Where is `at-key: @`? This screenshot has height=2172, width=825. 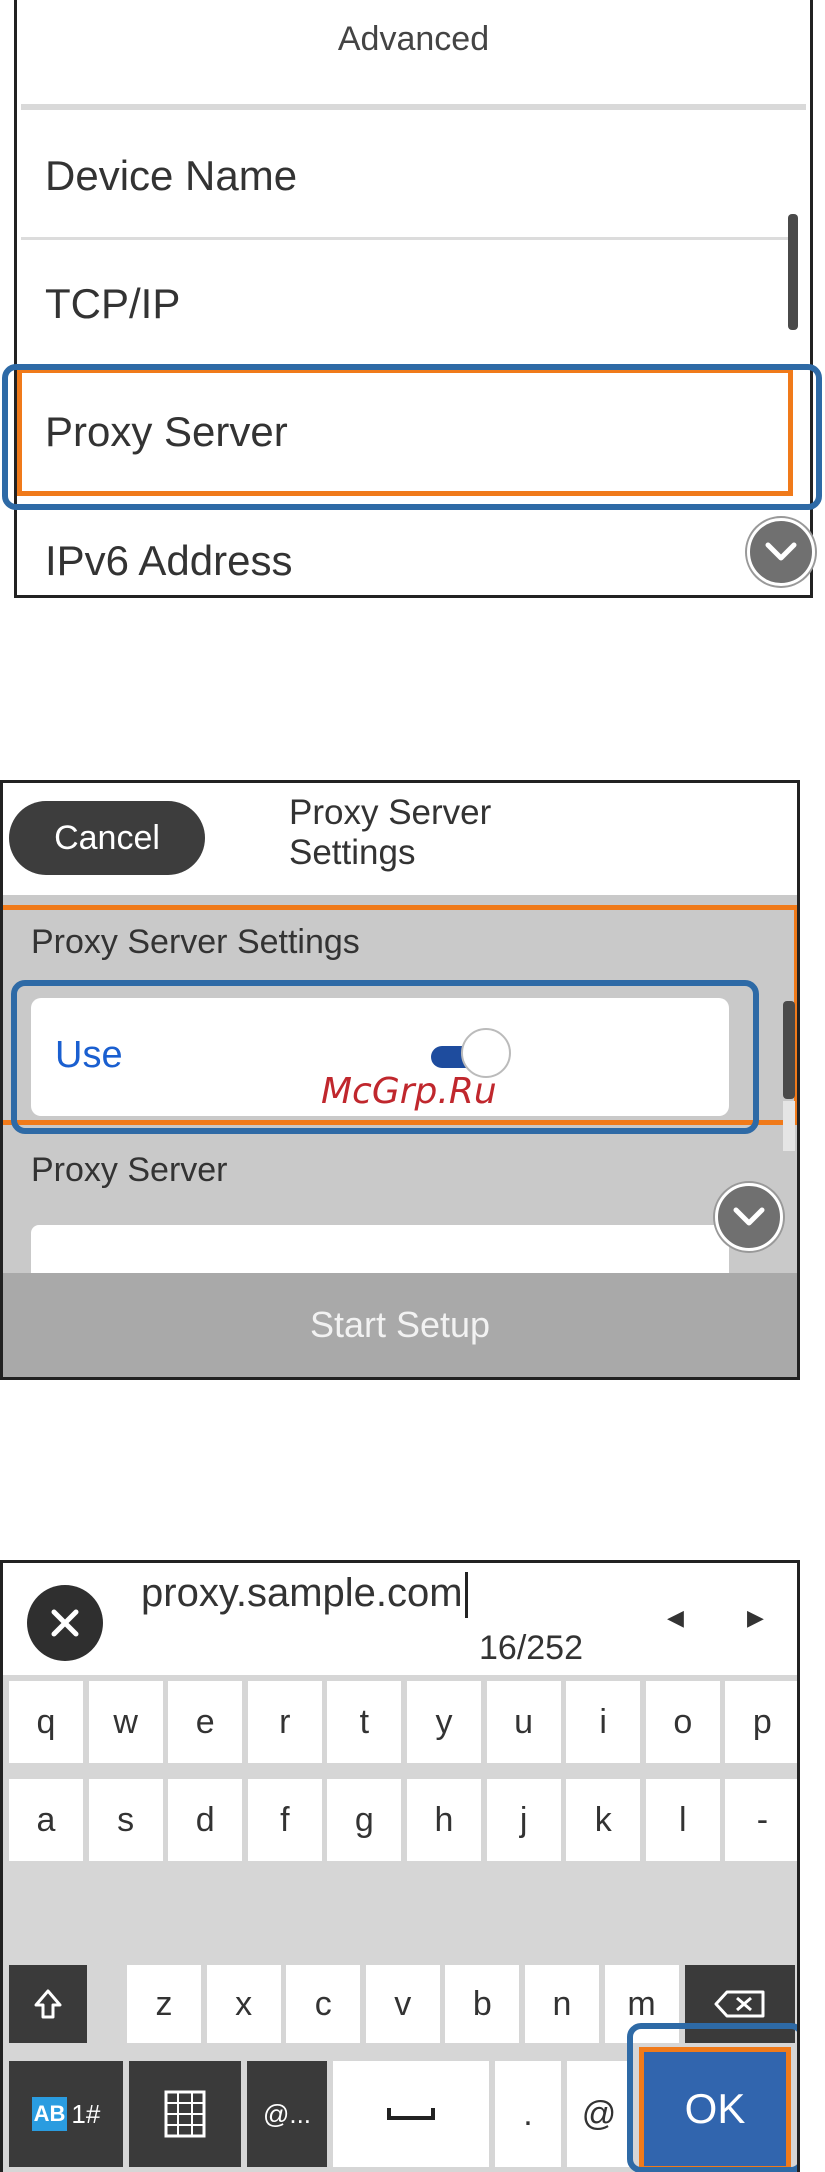
at-key: @ is located at coordinates (599, 2114).